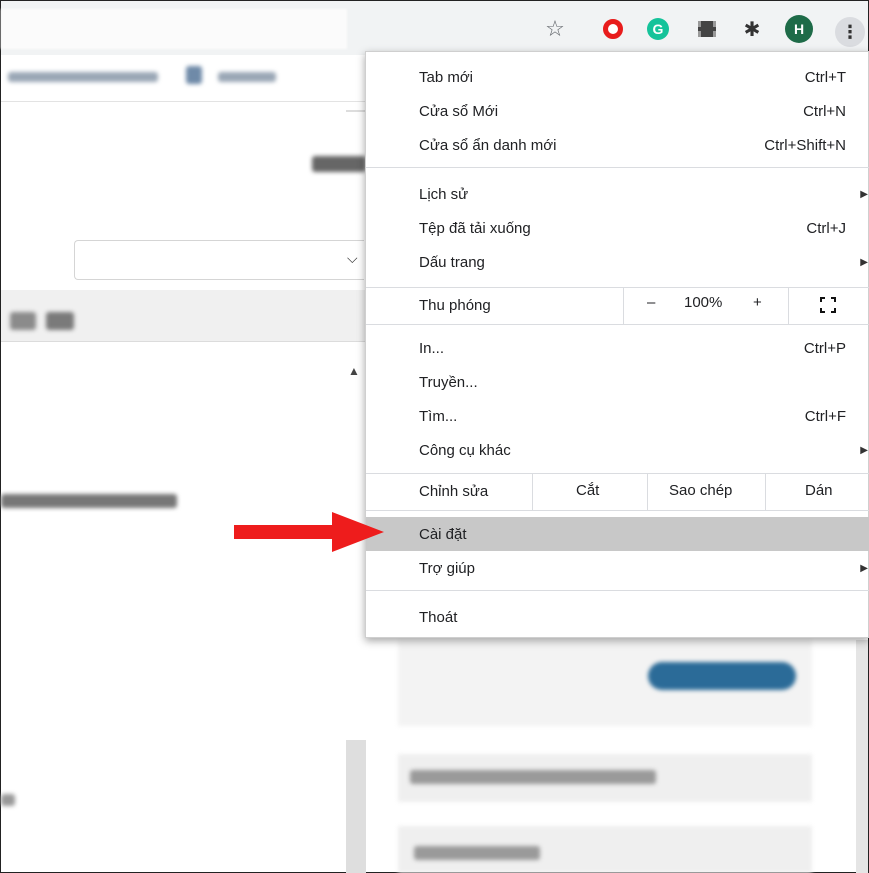  What do you see at coordinates (752, 29) in the screenshot?
I see `extensions-puzzle-icon: ✱` at bounding box center [752, 29].